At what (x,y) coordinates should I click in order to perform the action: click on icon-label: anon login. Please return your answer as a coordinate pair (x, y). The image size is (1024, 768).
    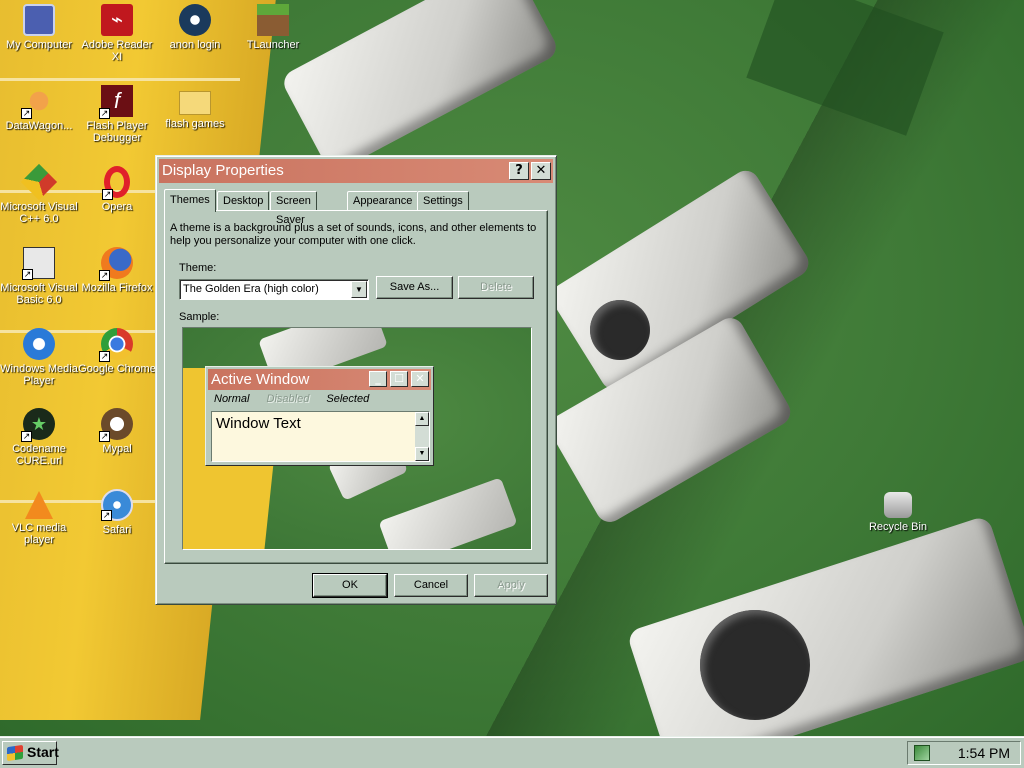
    Looking at the image, I should click on (195, 45).